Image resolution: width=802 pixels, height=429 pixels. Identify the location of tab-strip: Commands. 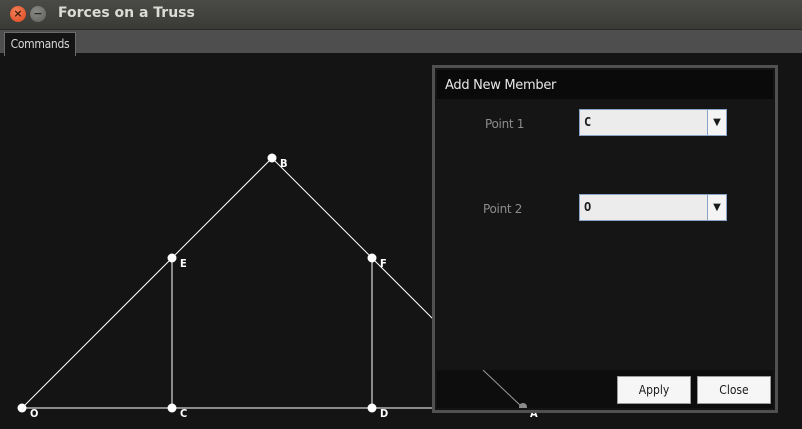
(401, 43).